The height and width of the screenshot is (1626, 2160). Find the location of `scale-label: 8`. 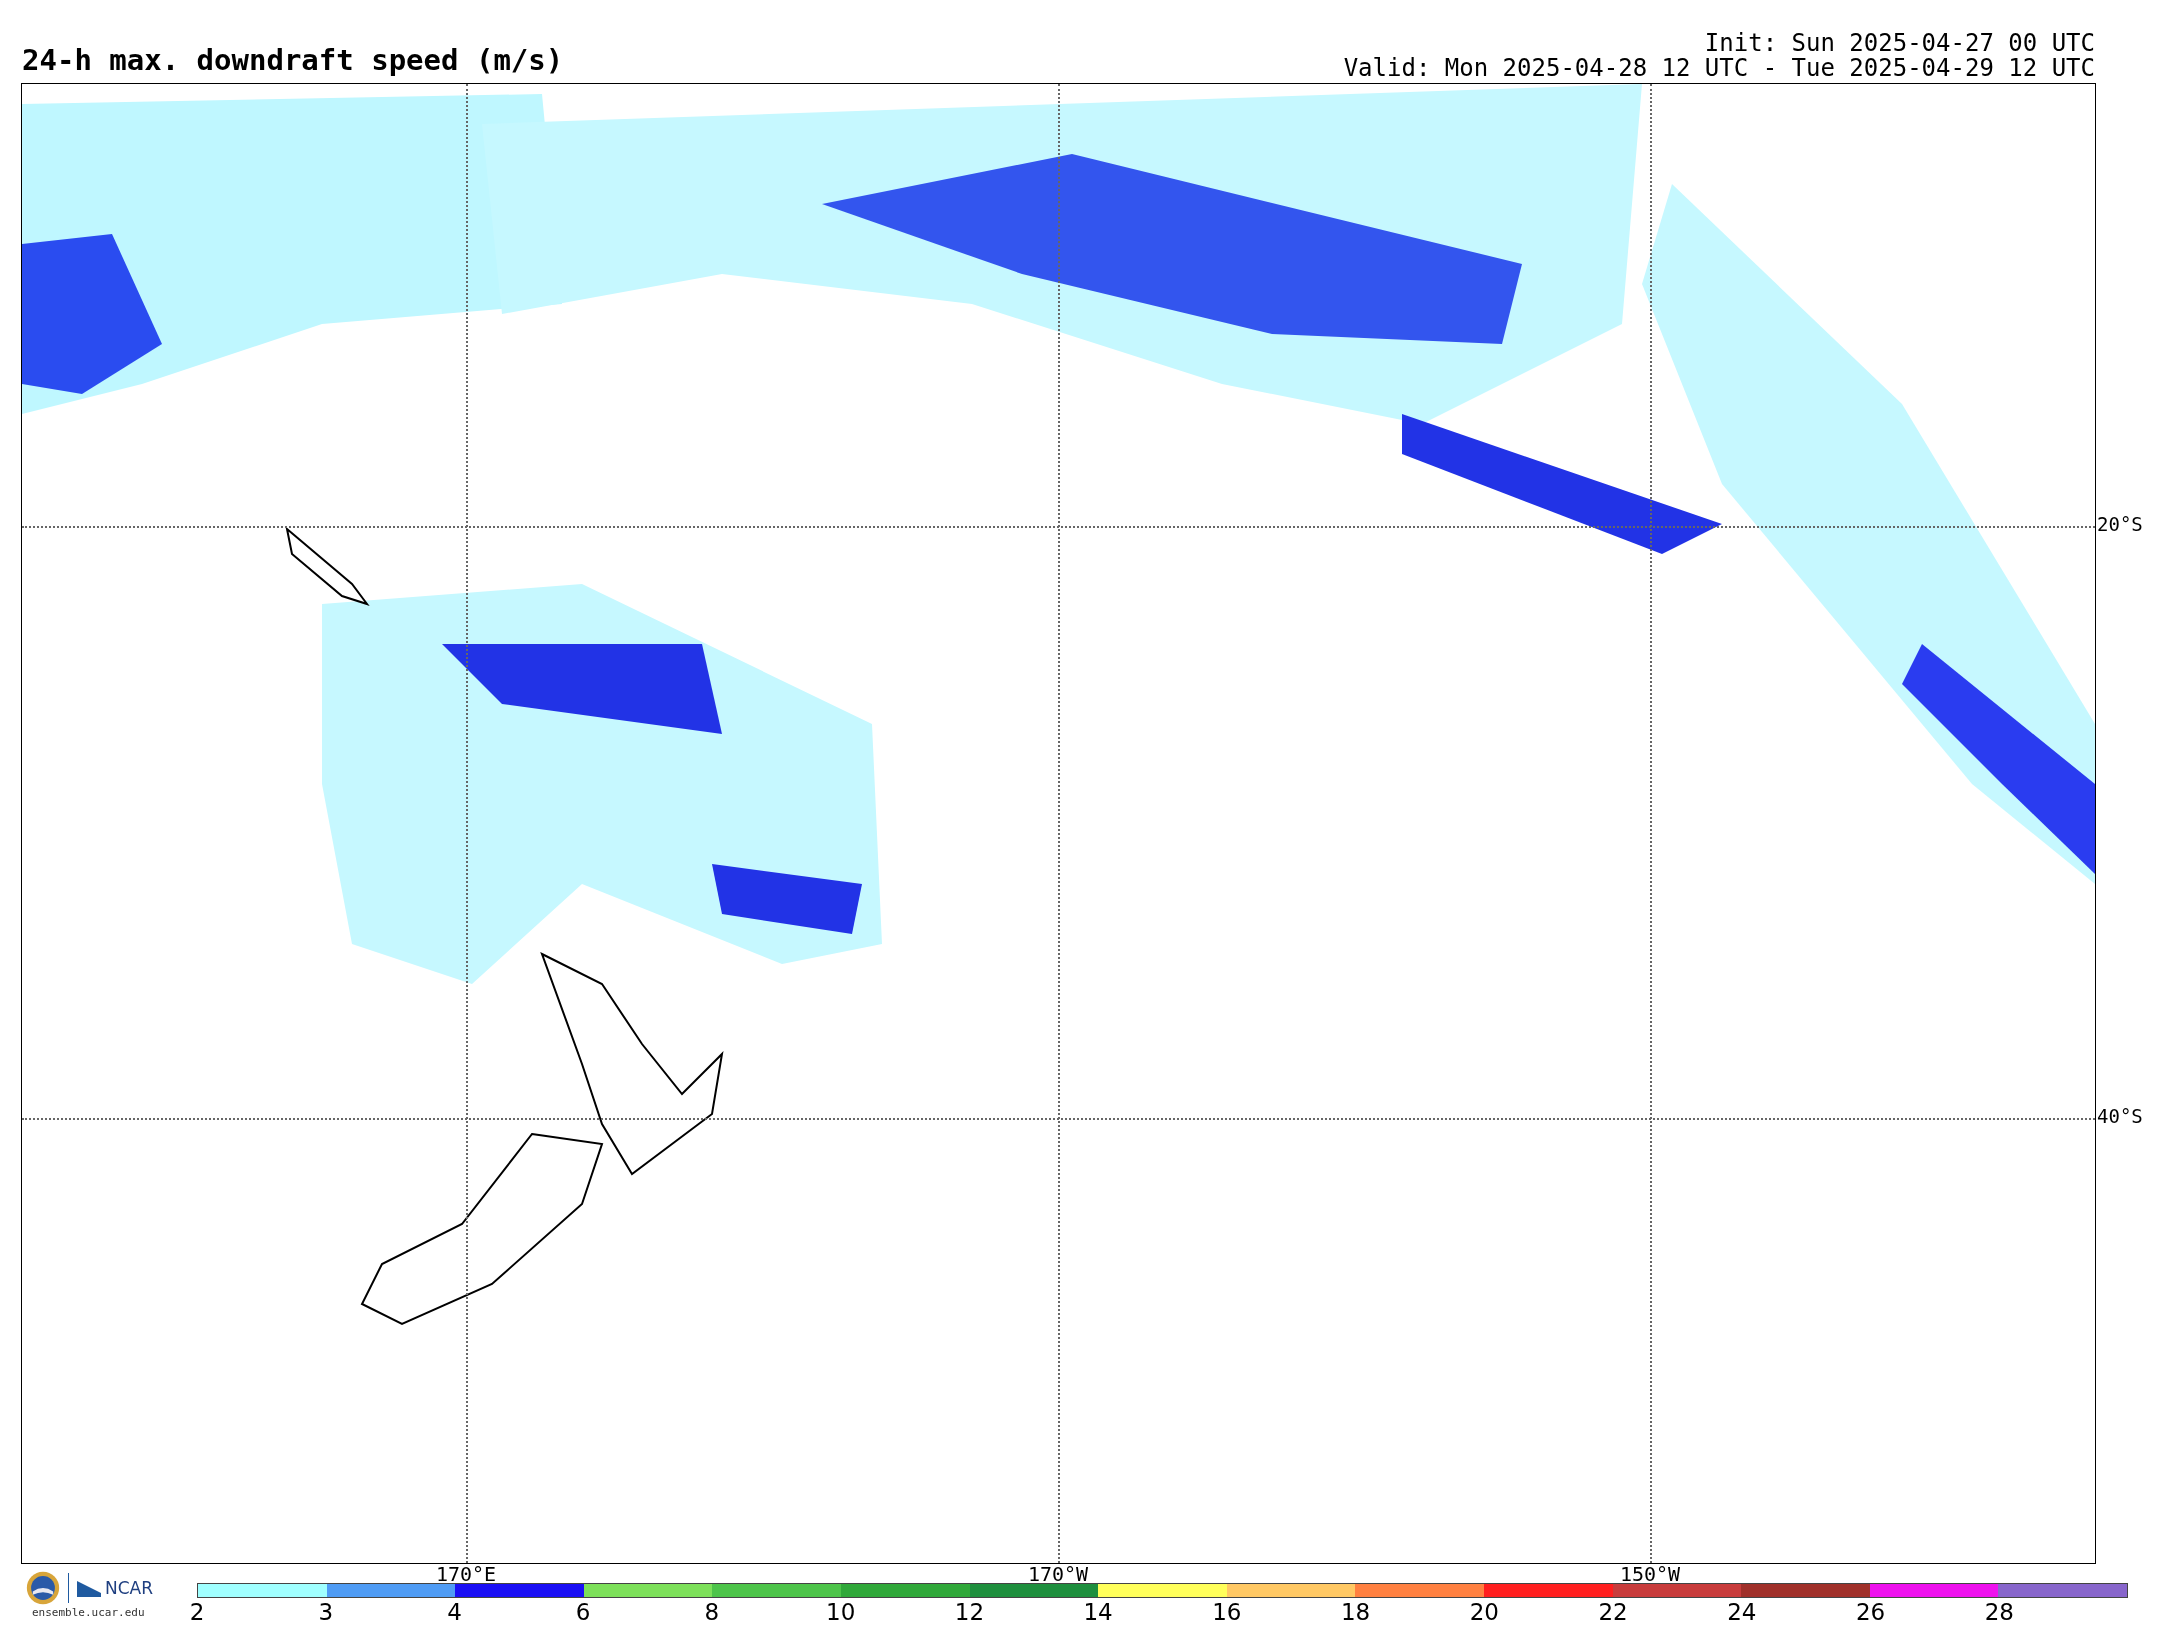

scale-label: 8 is located at coordinates (712, 1612).